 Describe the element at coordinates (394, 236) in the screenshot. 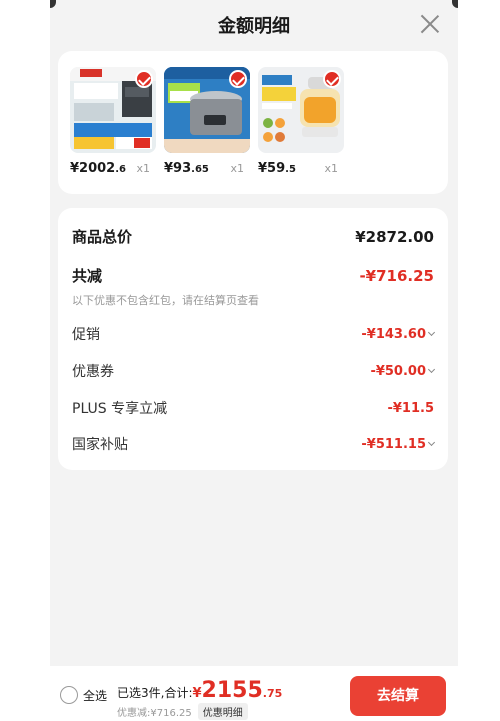

I see `goods-total-value: ¥2872.00` at that location.